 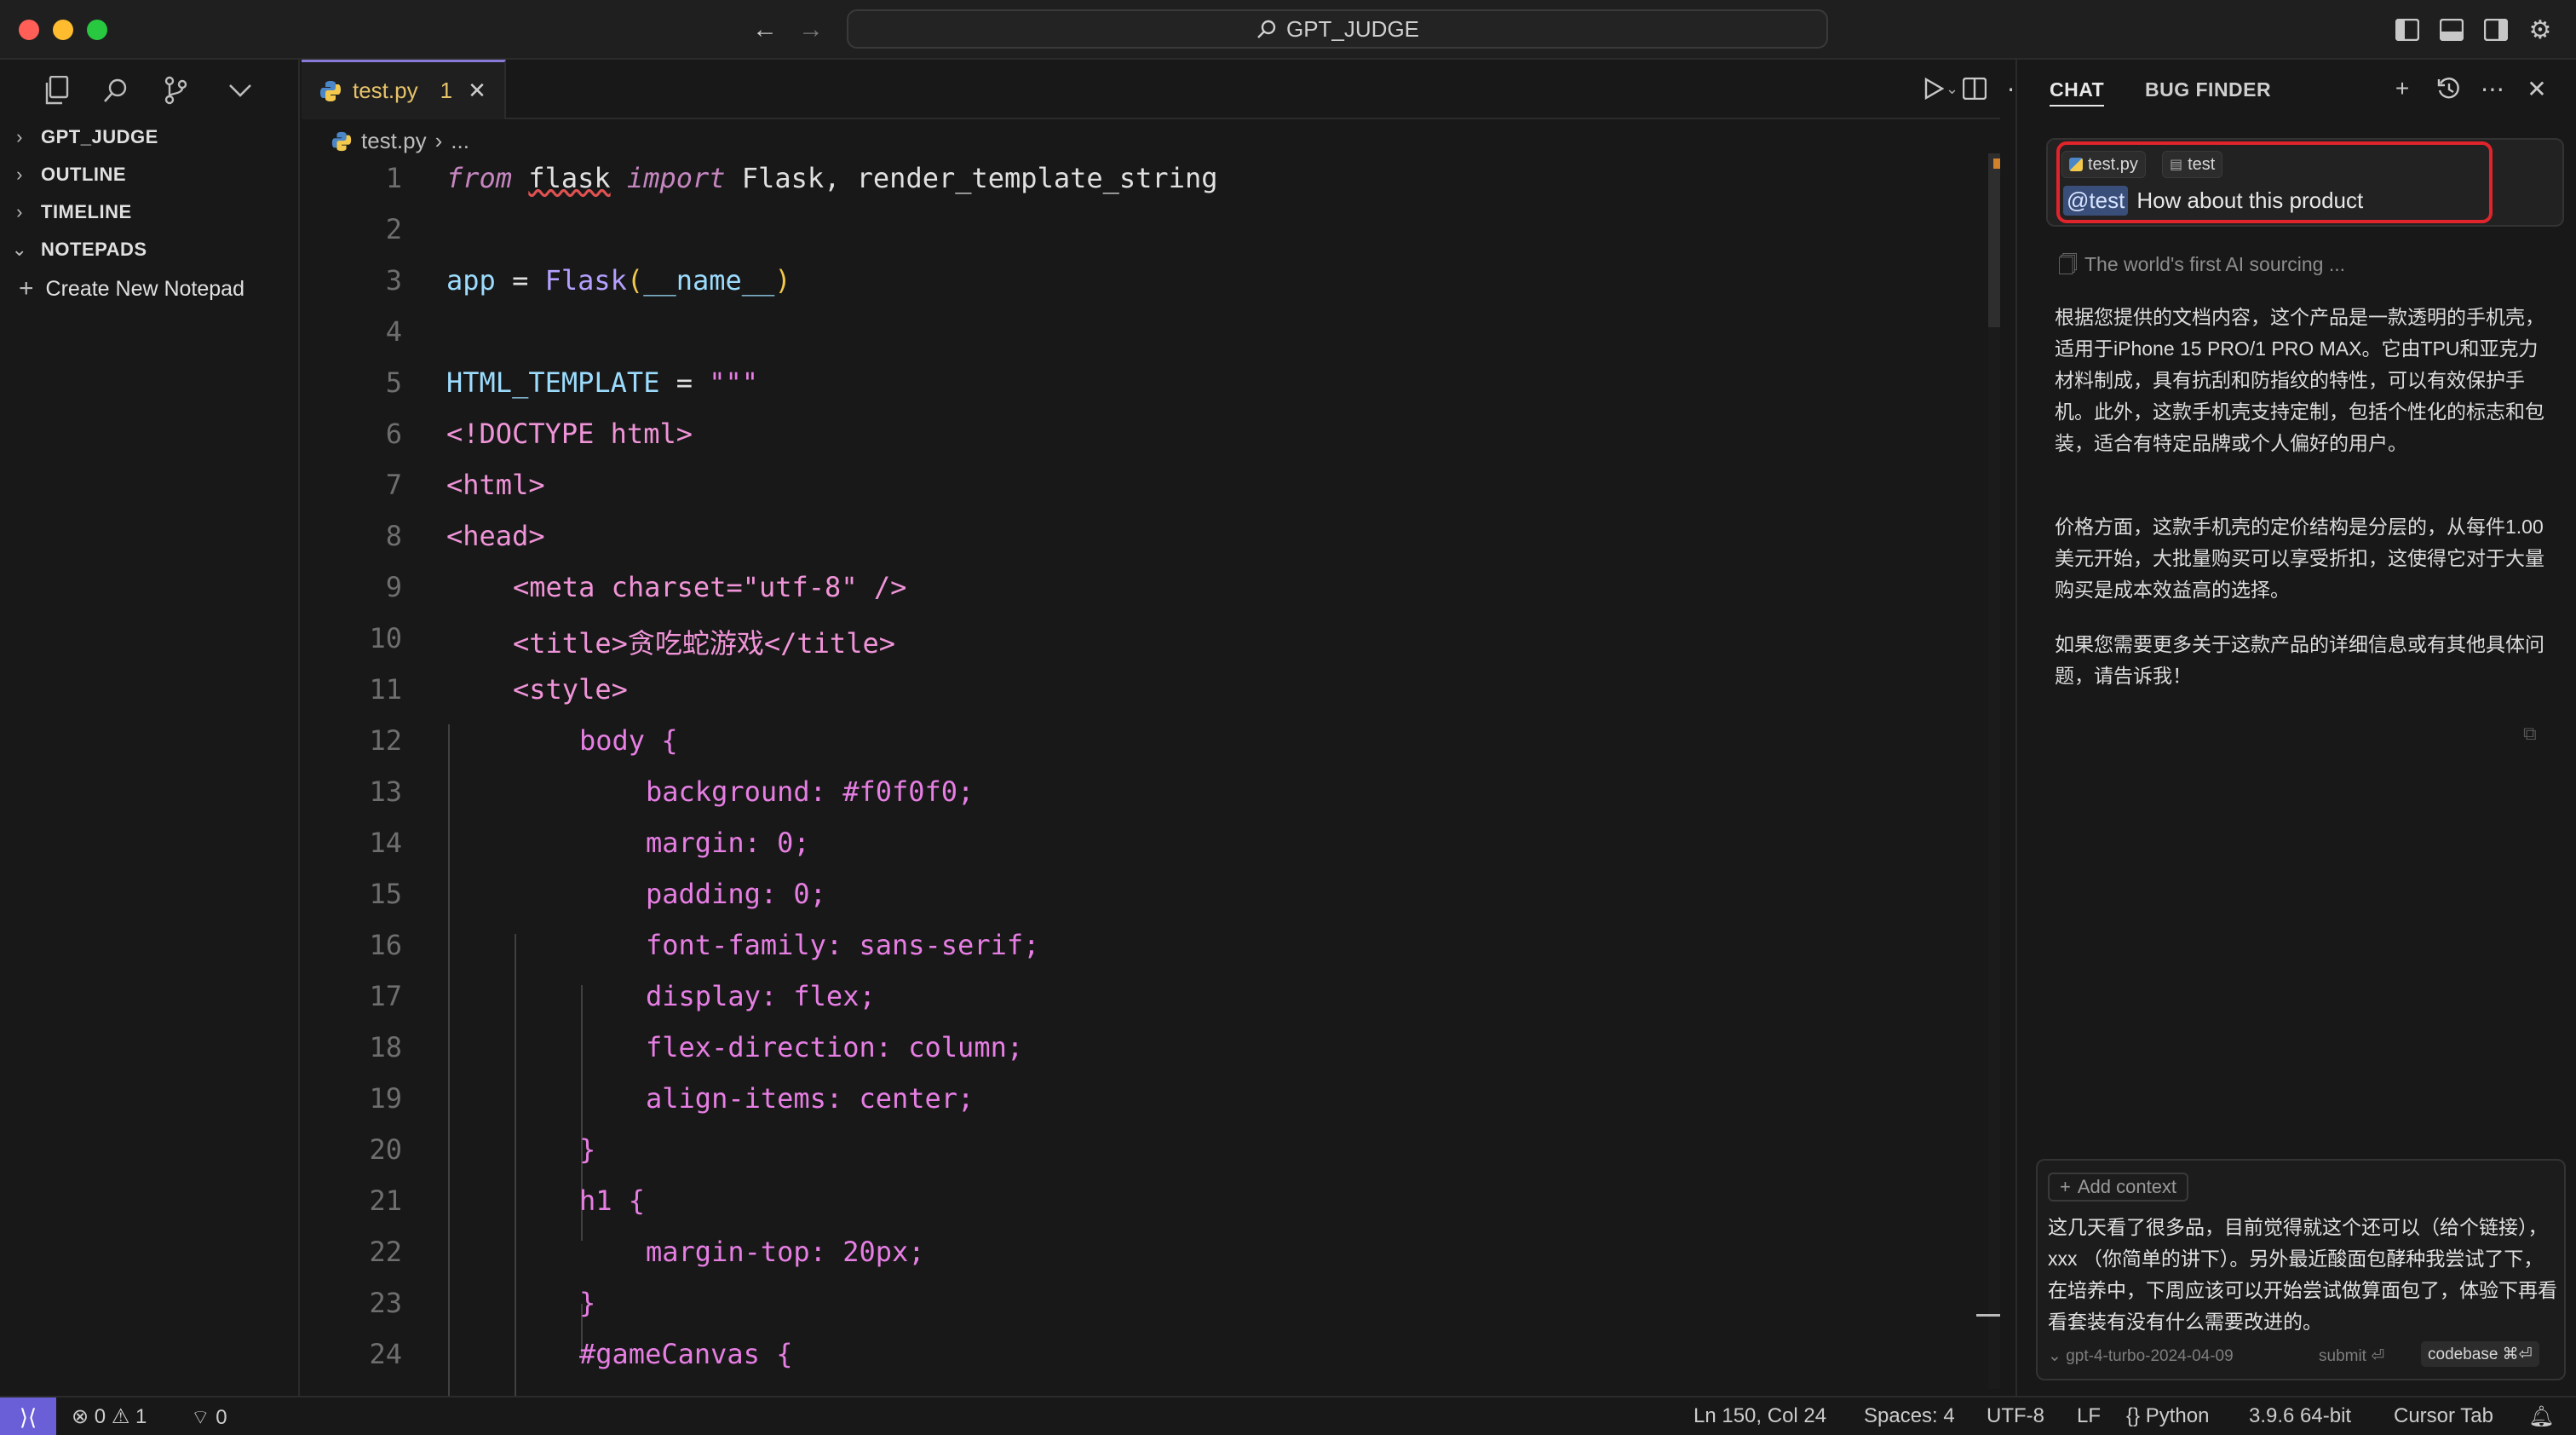 I want to click on ports-indicator: ⌔ 0, so click(x=209, y=1417).